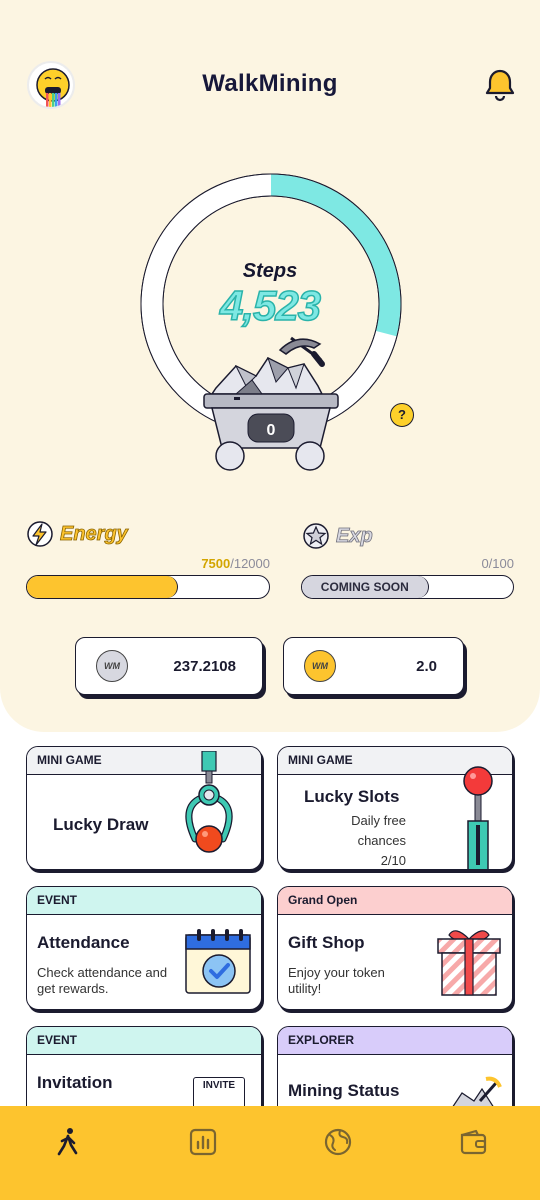 The width and height of the screenshot is (540, 1200). Describe the element at coordinates (395, 901) in the screenshot. I see `card-tag: Grand Open` at that location.